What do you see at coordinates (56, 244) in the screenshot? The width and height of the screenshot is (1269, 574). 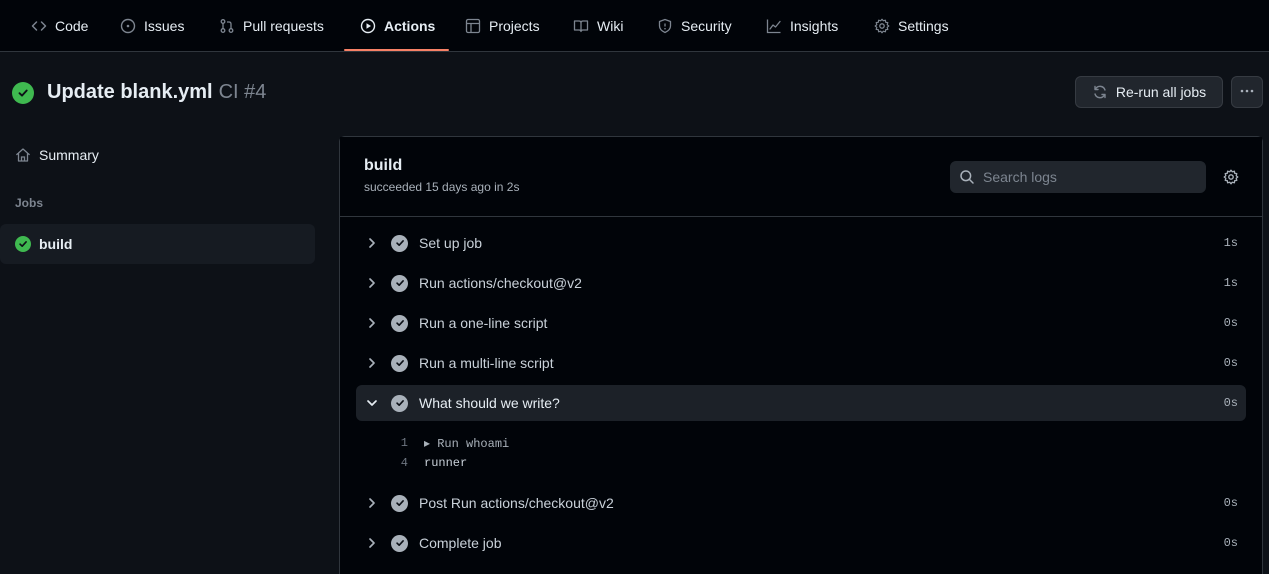 I see `sidebar-item-label: build` at bounding box center [56, 244].